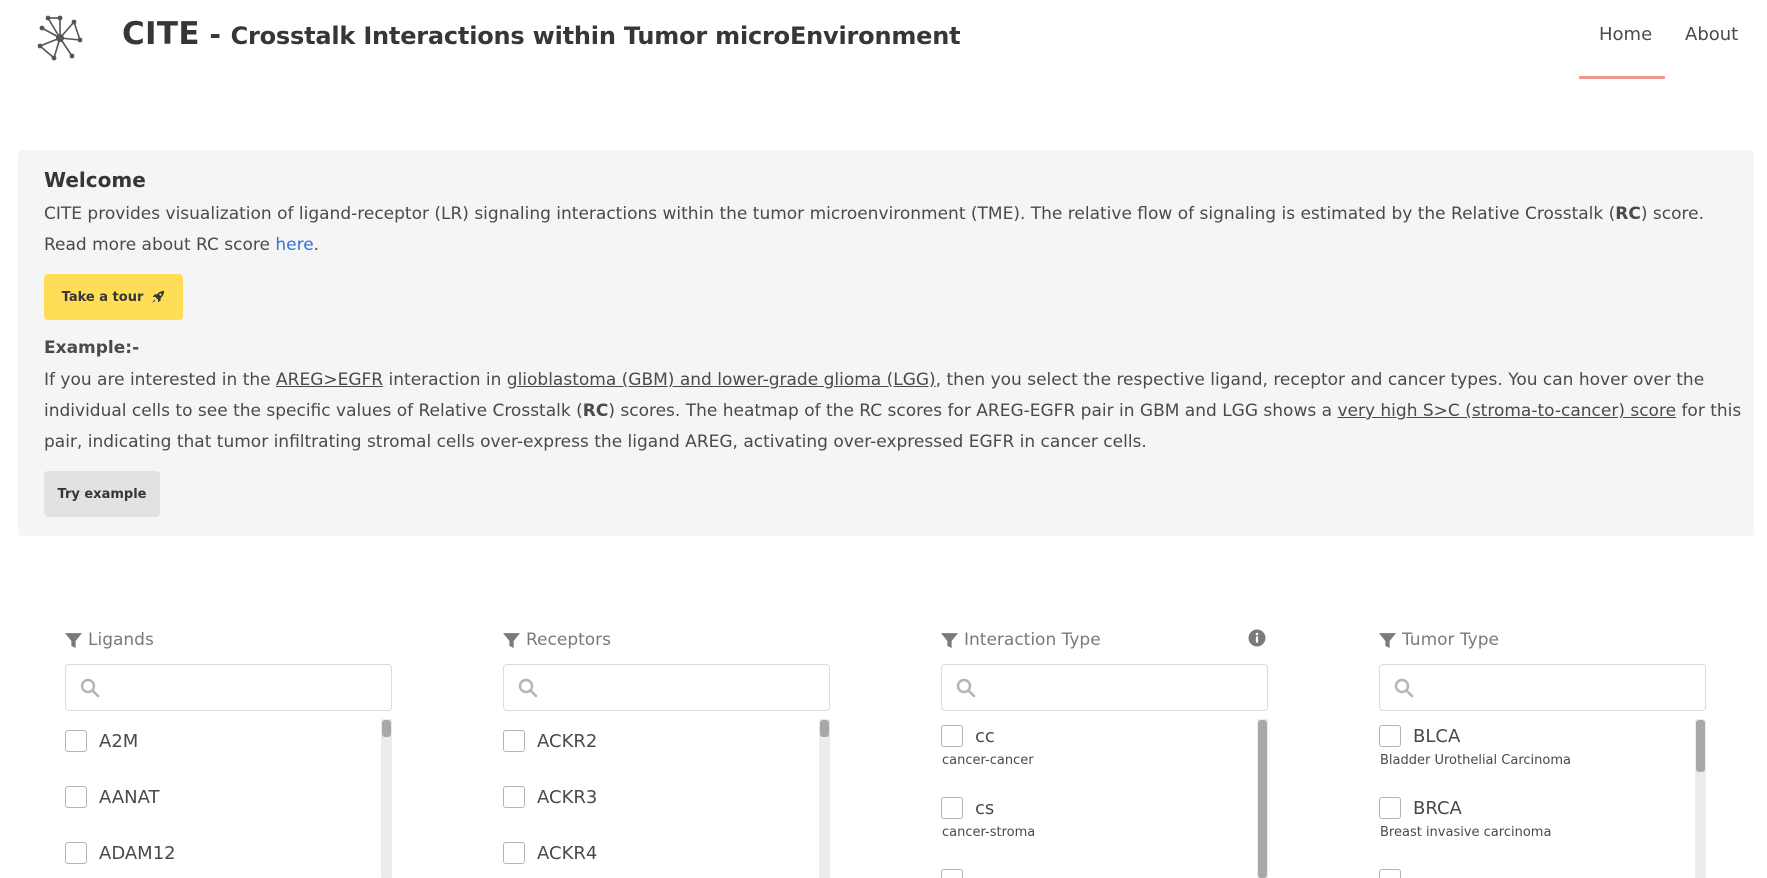 The width and height of the screenshot is (1767, 878). What do you see at coordinates (160, 380) in the screenshot?
I see `example-text-1: If you are interested in the` at bounding box center [160, 380].